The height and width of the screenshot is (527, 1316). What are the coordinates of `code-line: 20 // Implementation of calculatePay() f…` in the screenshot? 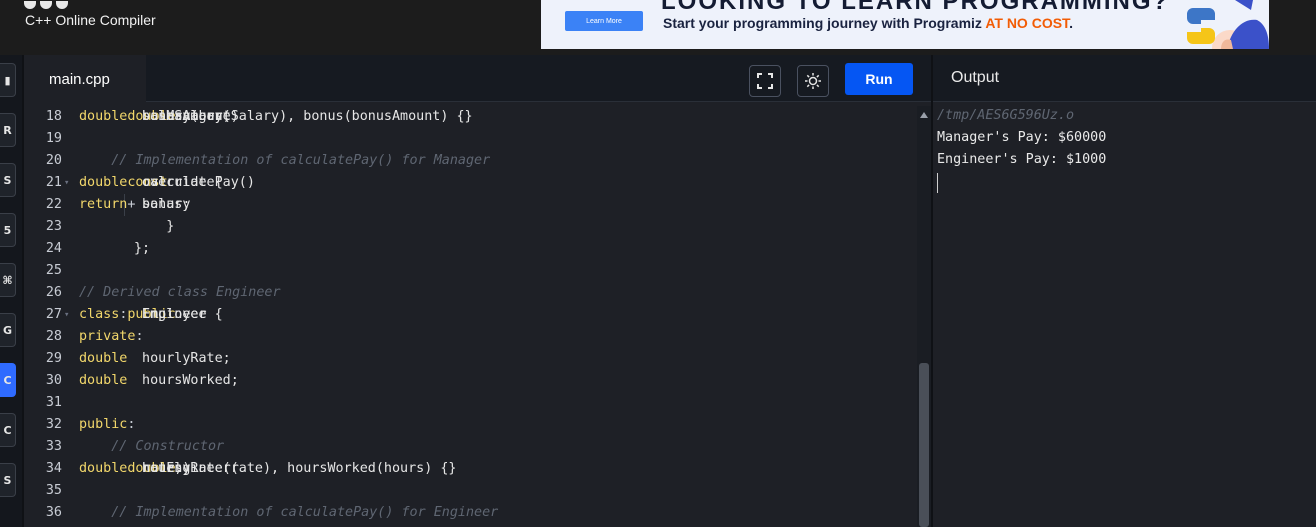 It's located at (470, 161).